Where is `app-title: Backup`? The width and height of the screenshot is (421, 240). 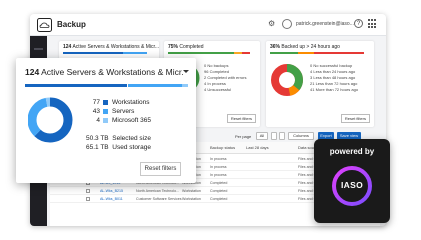
app-title: Backup is located at coordinates (71, 24).